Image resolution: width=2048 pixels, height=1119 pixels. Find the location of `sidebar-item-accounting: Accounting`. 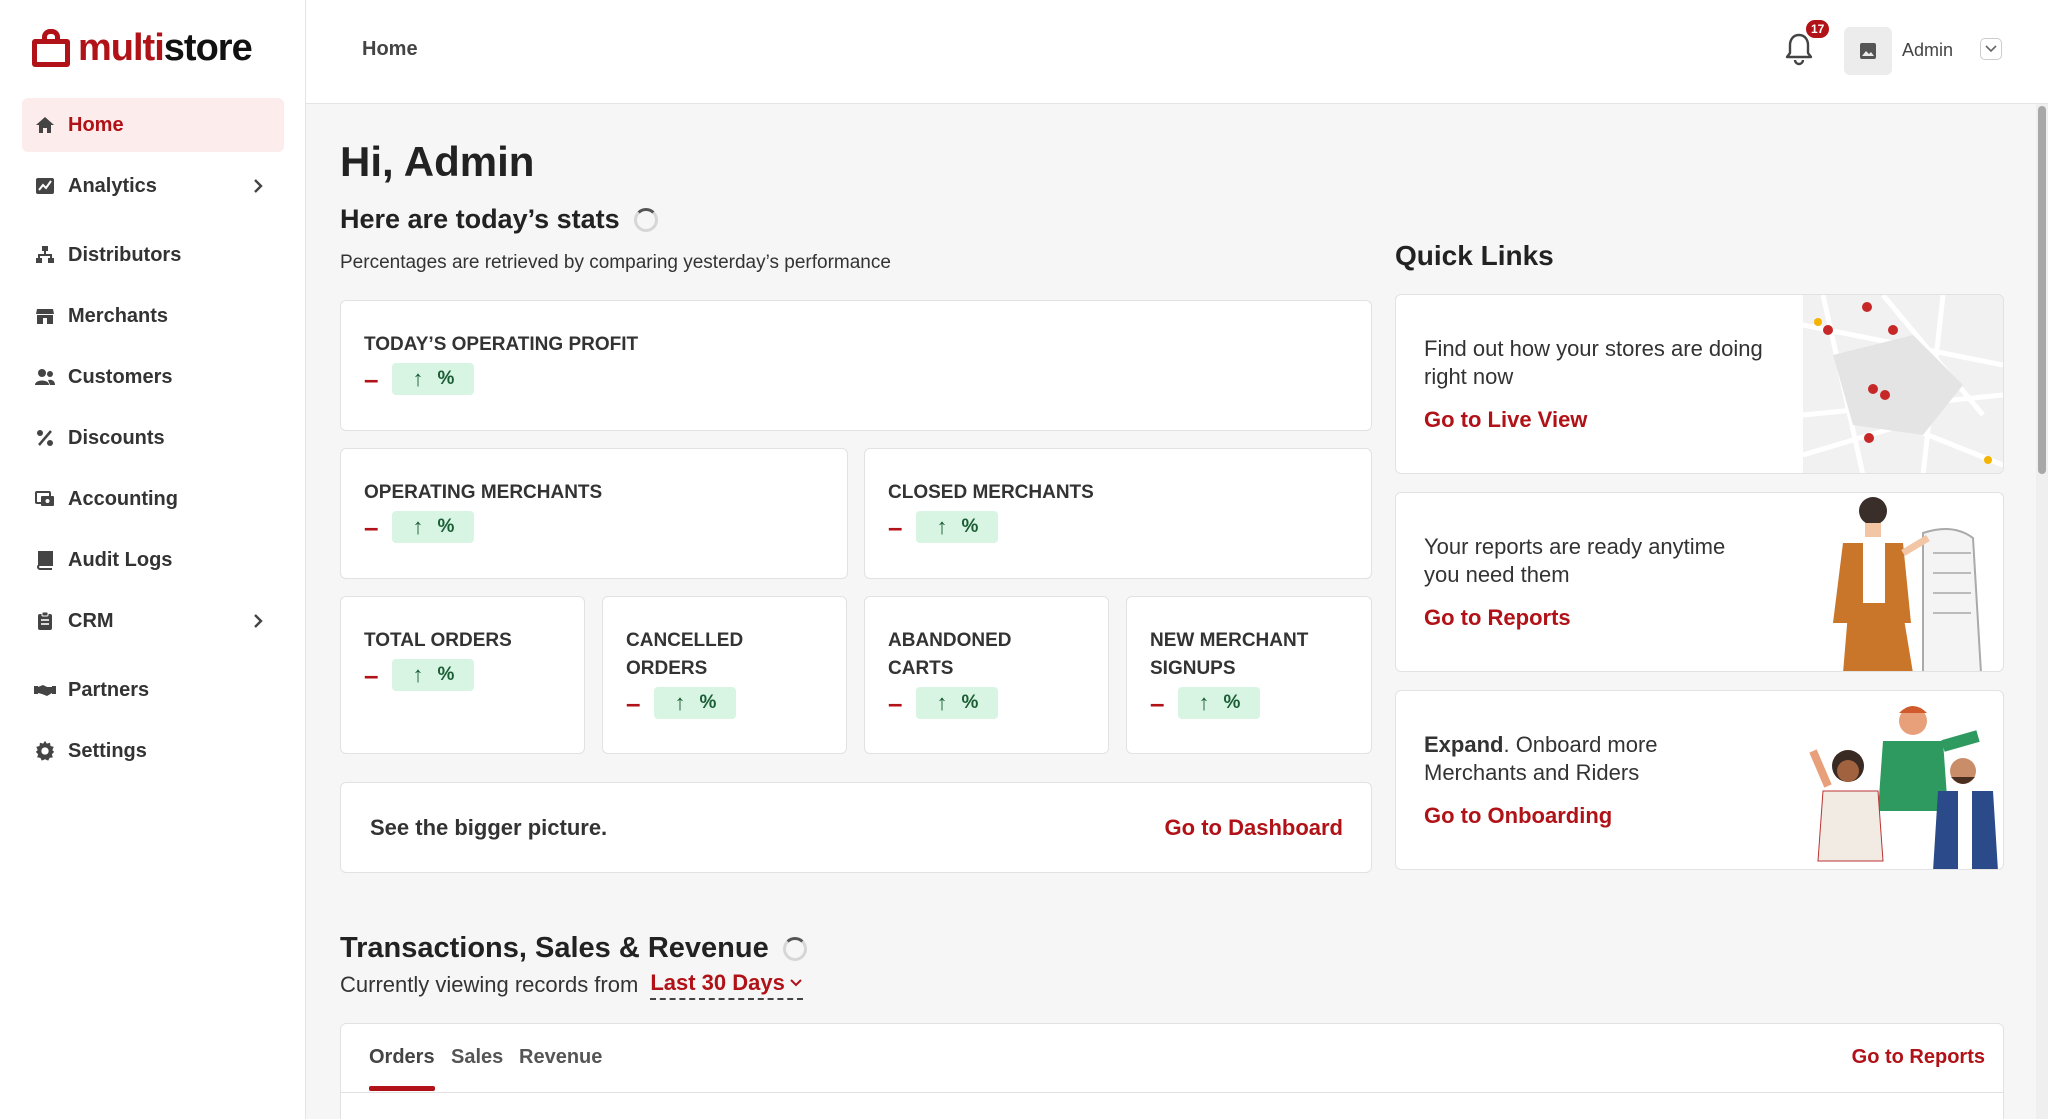

sidebar-item-accounting: Accounting is located at coordinates (153, 499).